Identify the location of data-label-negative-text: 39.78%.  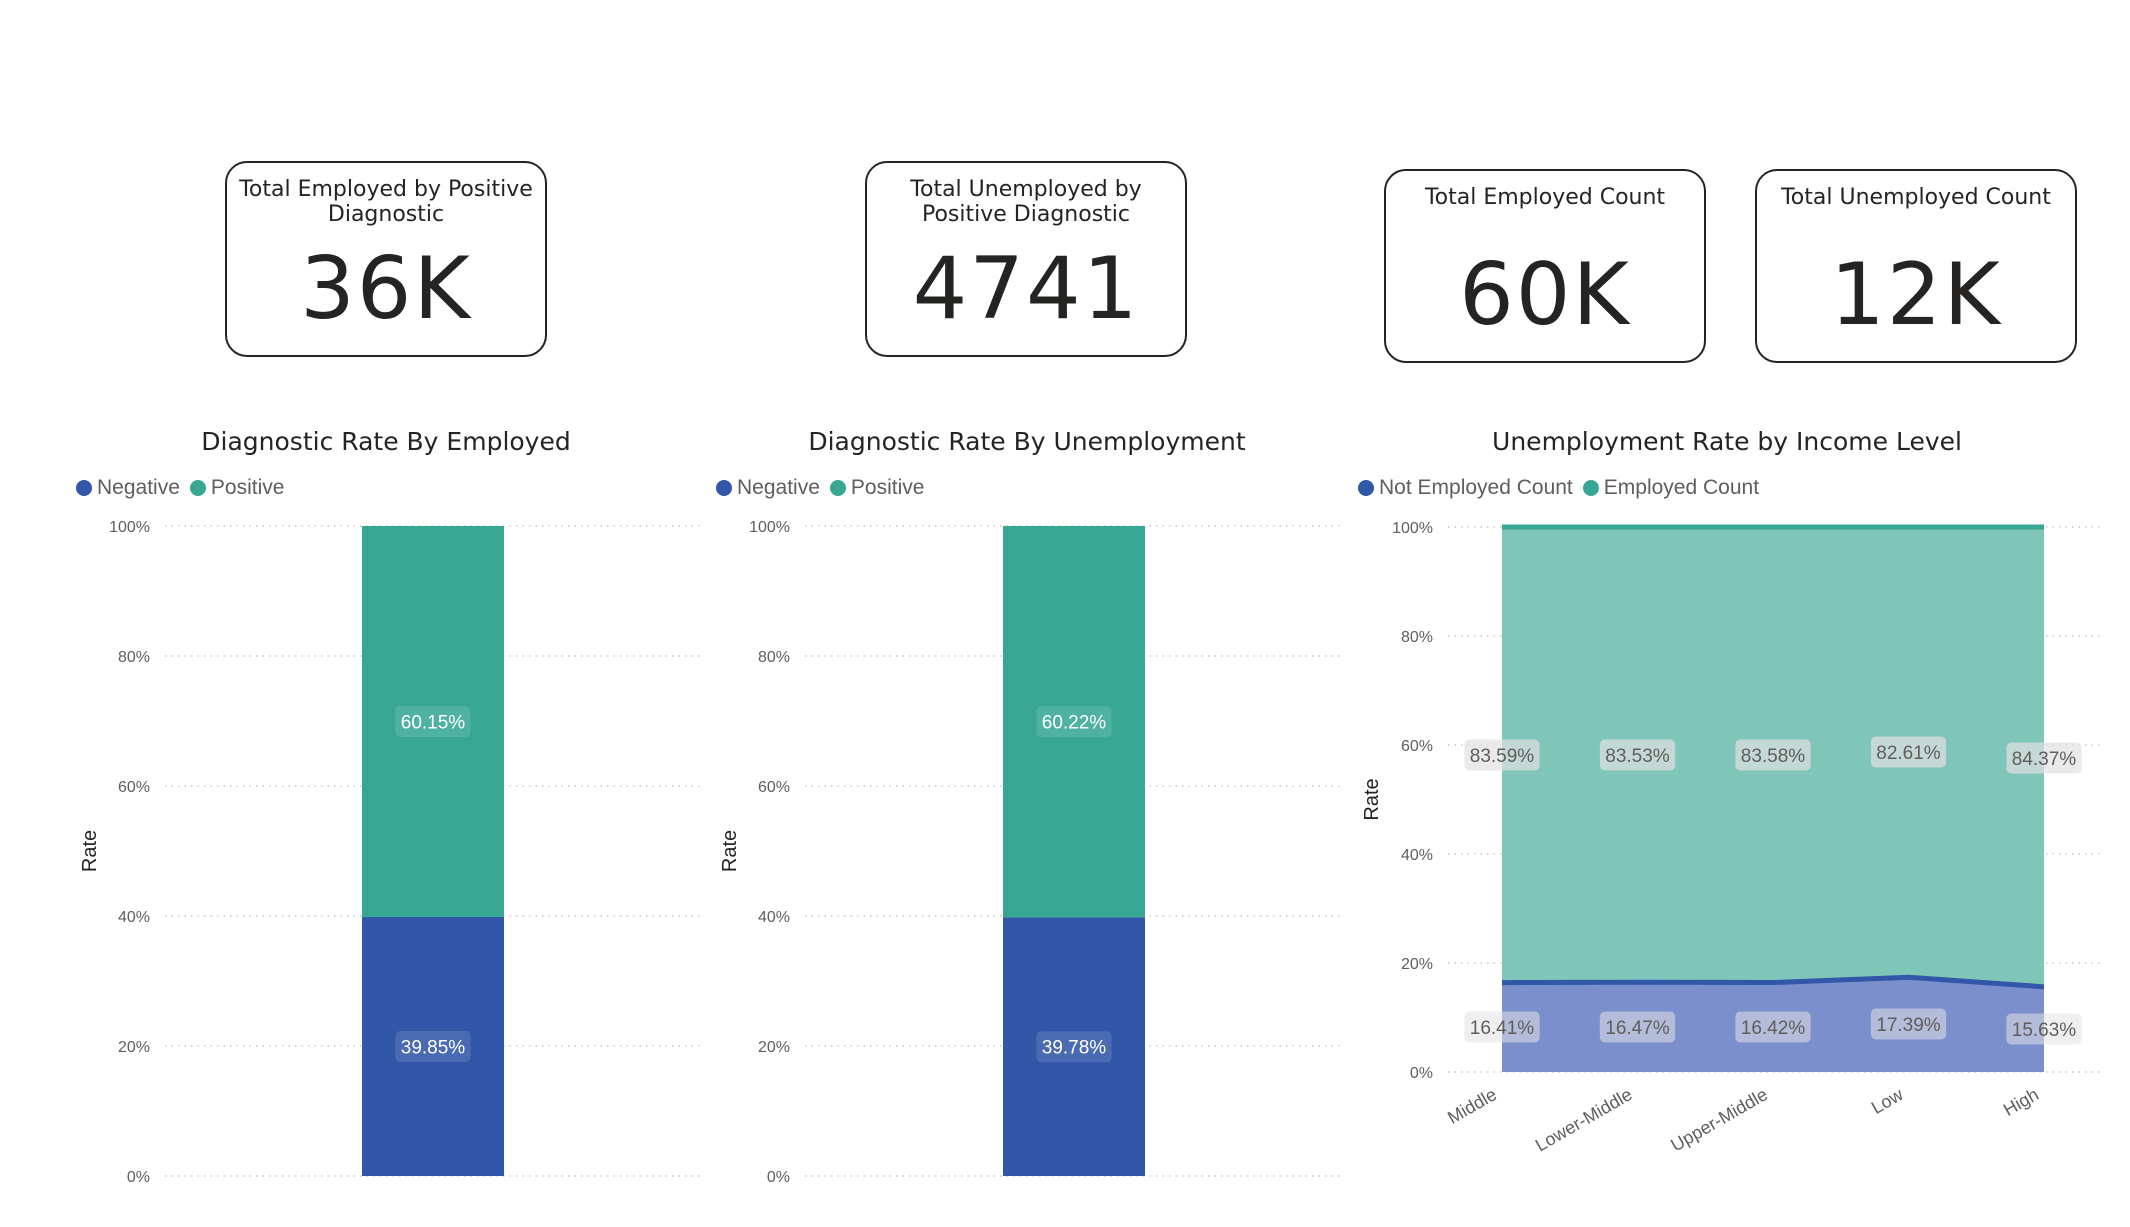
(1074, 1048).